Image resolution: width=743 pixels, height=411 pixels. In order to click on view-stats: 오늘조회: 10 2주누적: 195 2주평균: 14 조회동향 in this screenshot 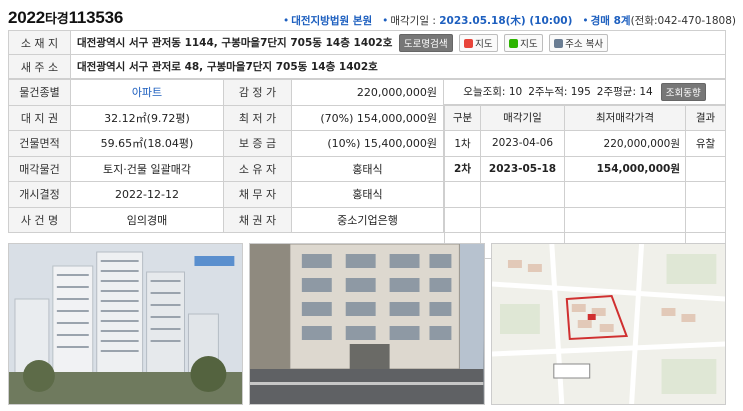, I will do `click(585, 92)`.